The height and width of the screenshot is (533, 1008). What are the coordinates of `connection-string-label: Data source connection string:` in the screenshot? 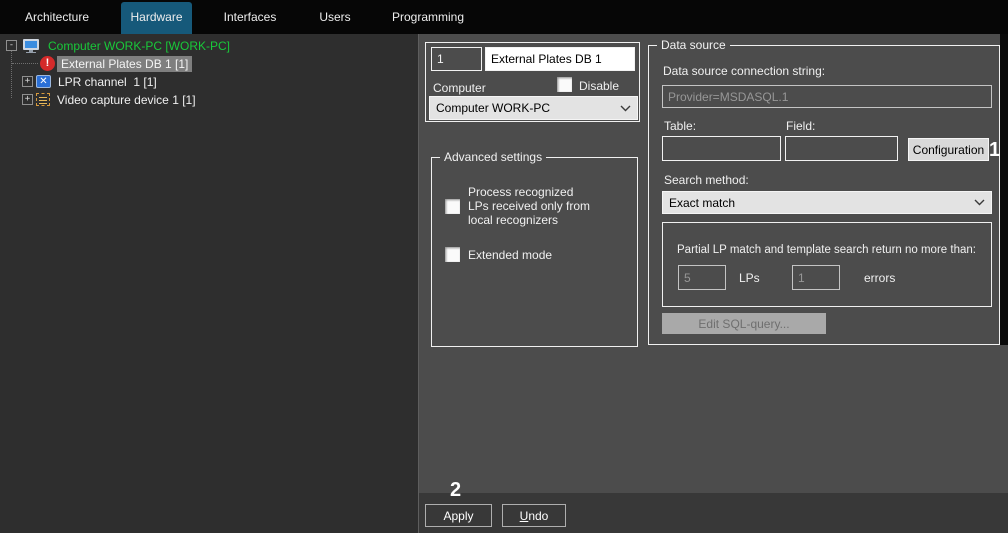 It's located at (744, 71).